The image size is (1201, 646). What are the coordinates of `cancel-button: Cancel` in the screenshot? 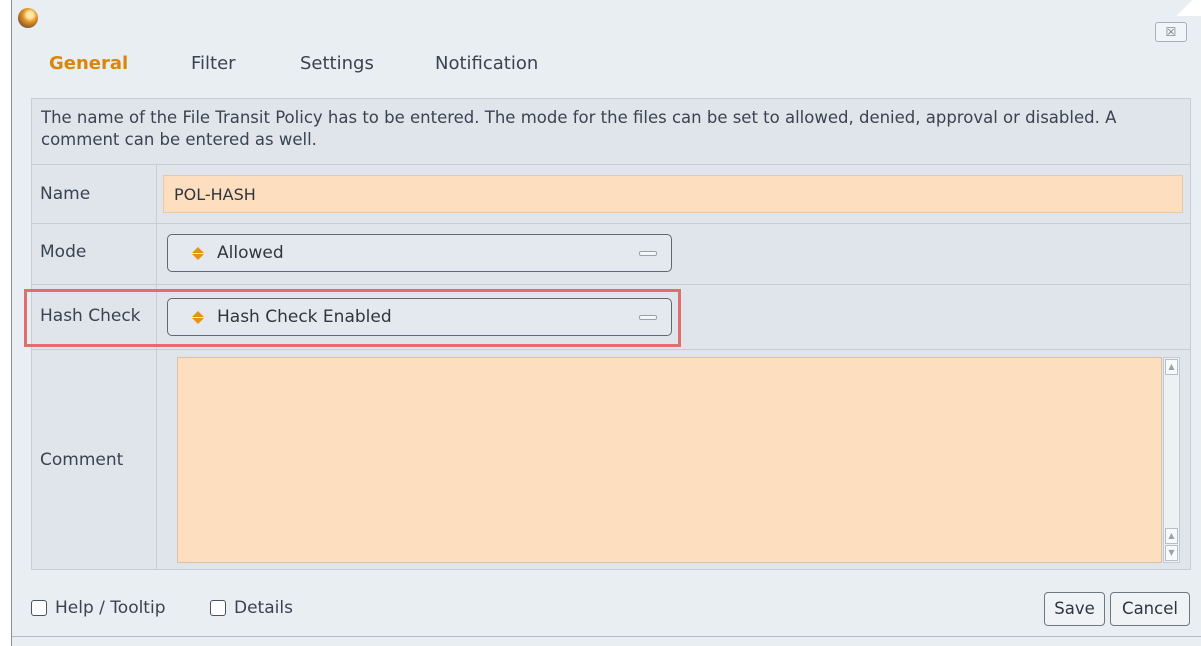 It's located at (1150, 609).